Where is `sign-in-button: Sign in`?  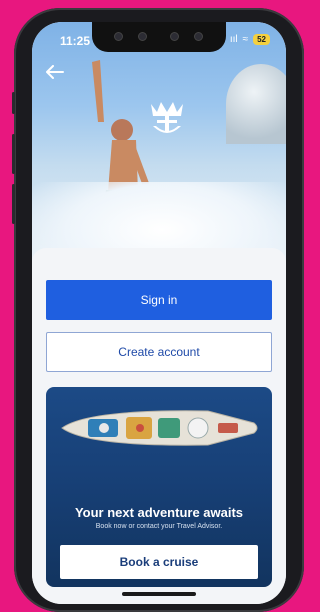
sign-in-button: Sign in is located at coordinates (159, 300).